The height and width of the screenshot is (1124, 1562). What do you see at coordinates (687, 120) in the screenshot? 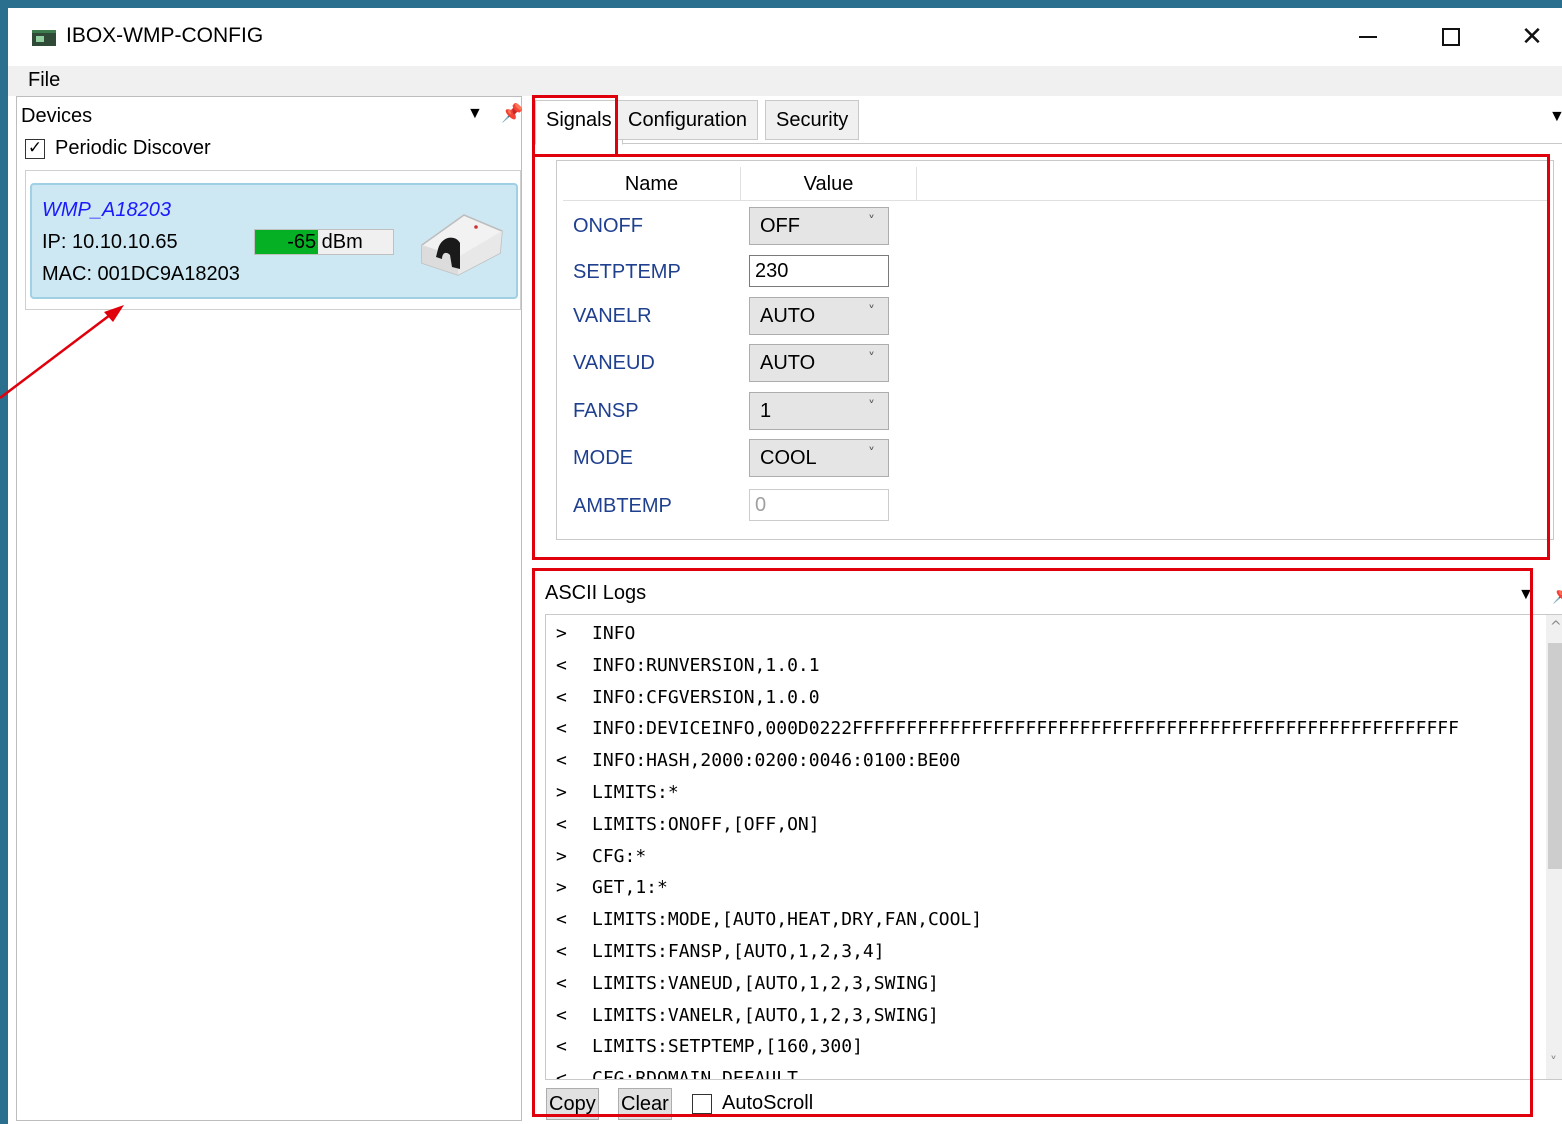
I see `tab-configuration: Configuration` at bounding box center [687, 120].